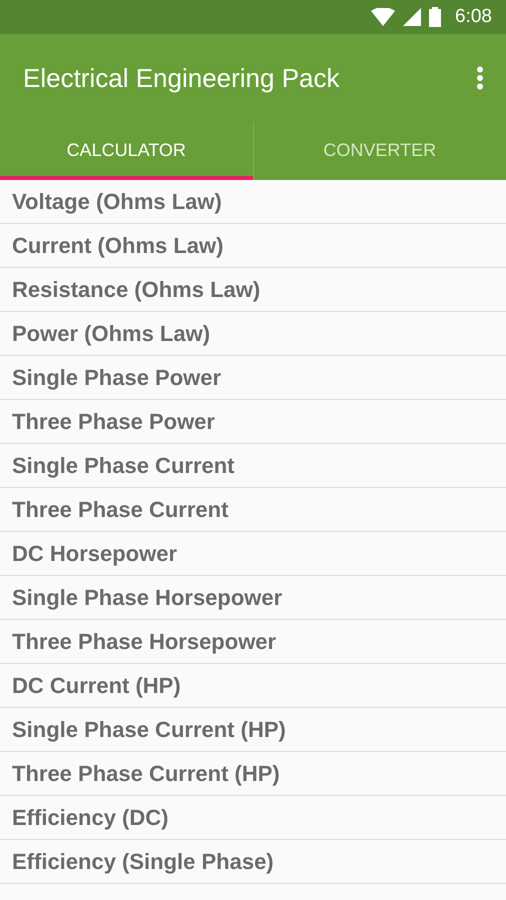 This screenshot has height=900, width=506. I want to click on battery-icon, so click(435, 17).